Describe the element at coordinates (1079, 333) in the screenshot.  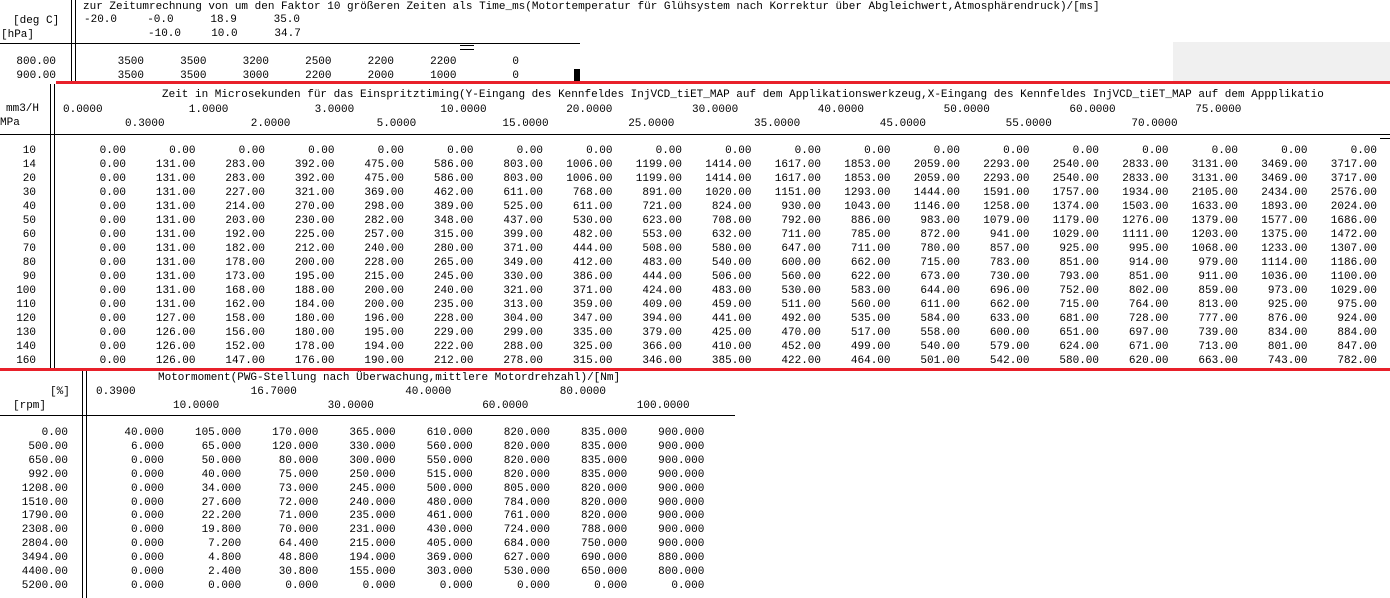
I see `map-cell: 651.00` at that location.